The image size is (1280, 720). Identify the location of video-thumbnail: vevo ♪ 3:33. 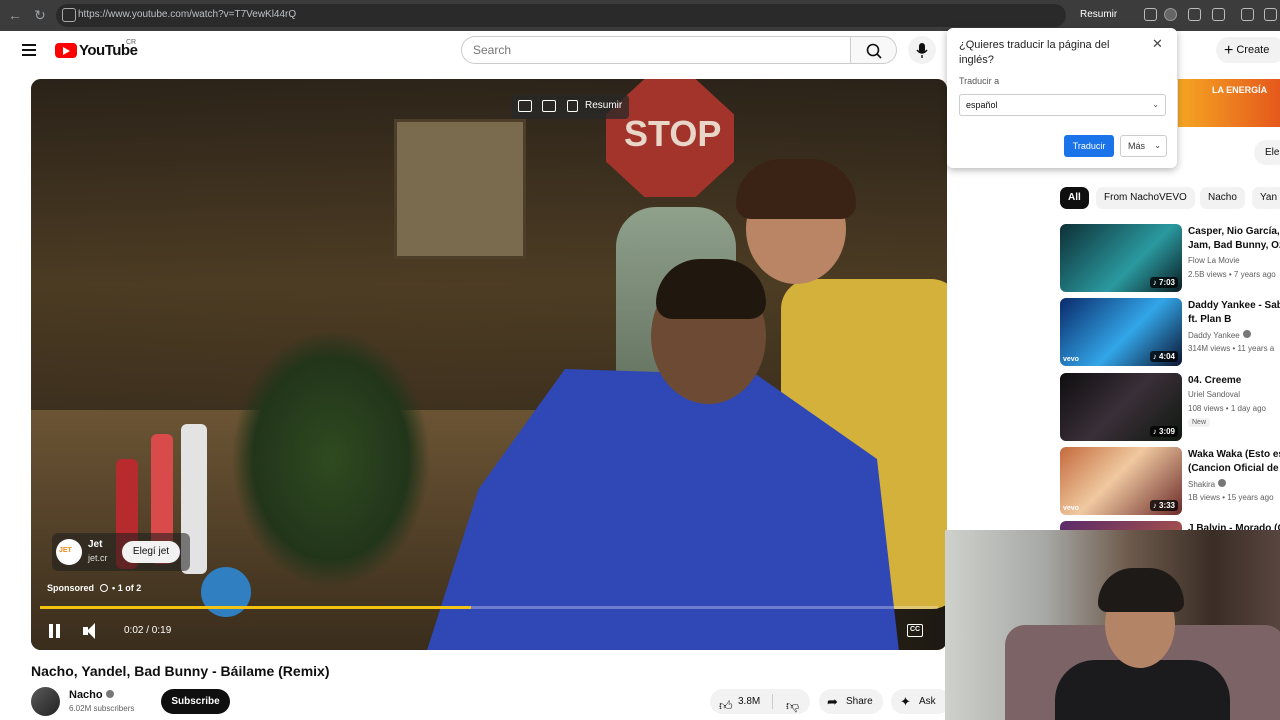
(1121, 481).